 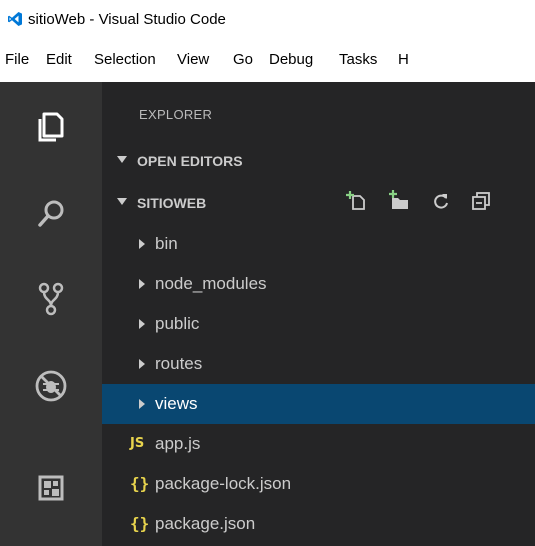 What do you see at coordinates (51, 488) in the screenshot?
I see `extensions-icon` at bounding box center [51, 488].